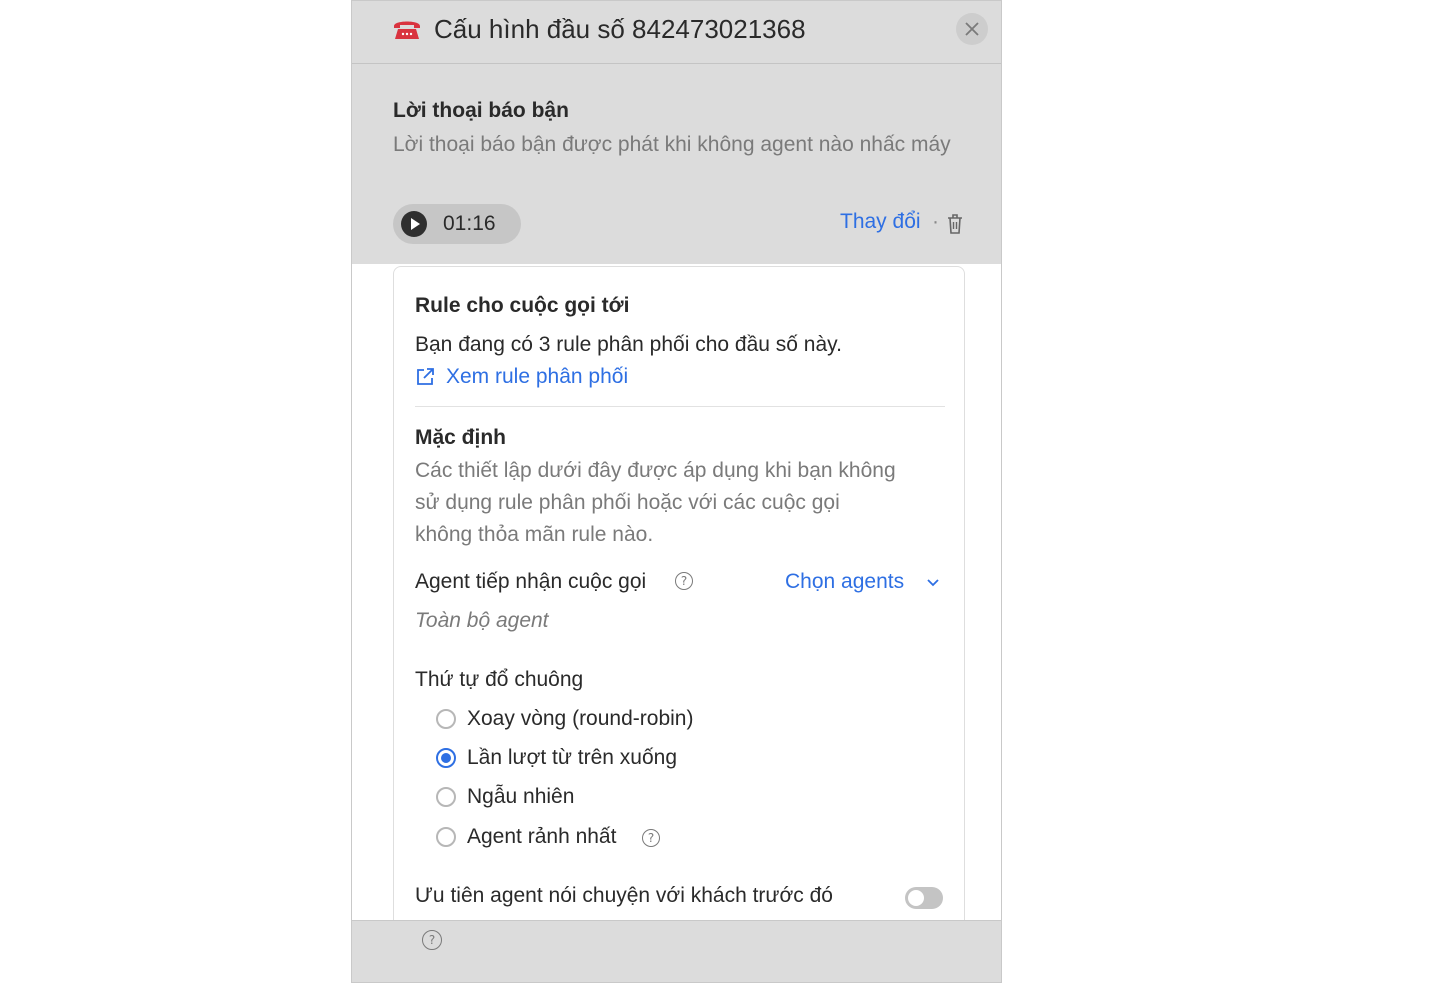 The width and height of the screenshot is (1440, 995). Describe the element at coordinates (522, 305) in the screenshot. I see `rule-title: Rule cho cuộc gọi tới` at that location.